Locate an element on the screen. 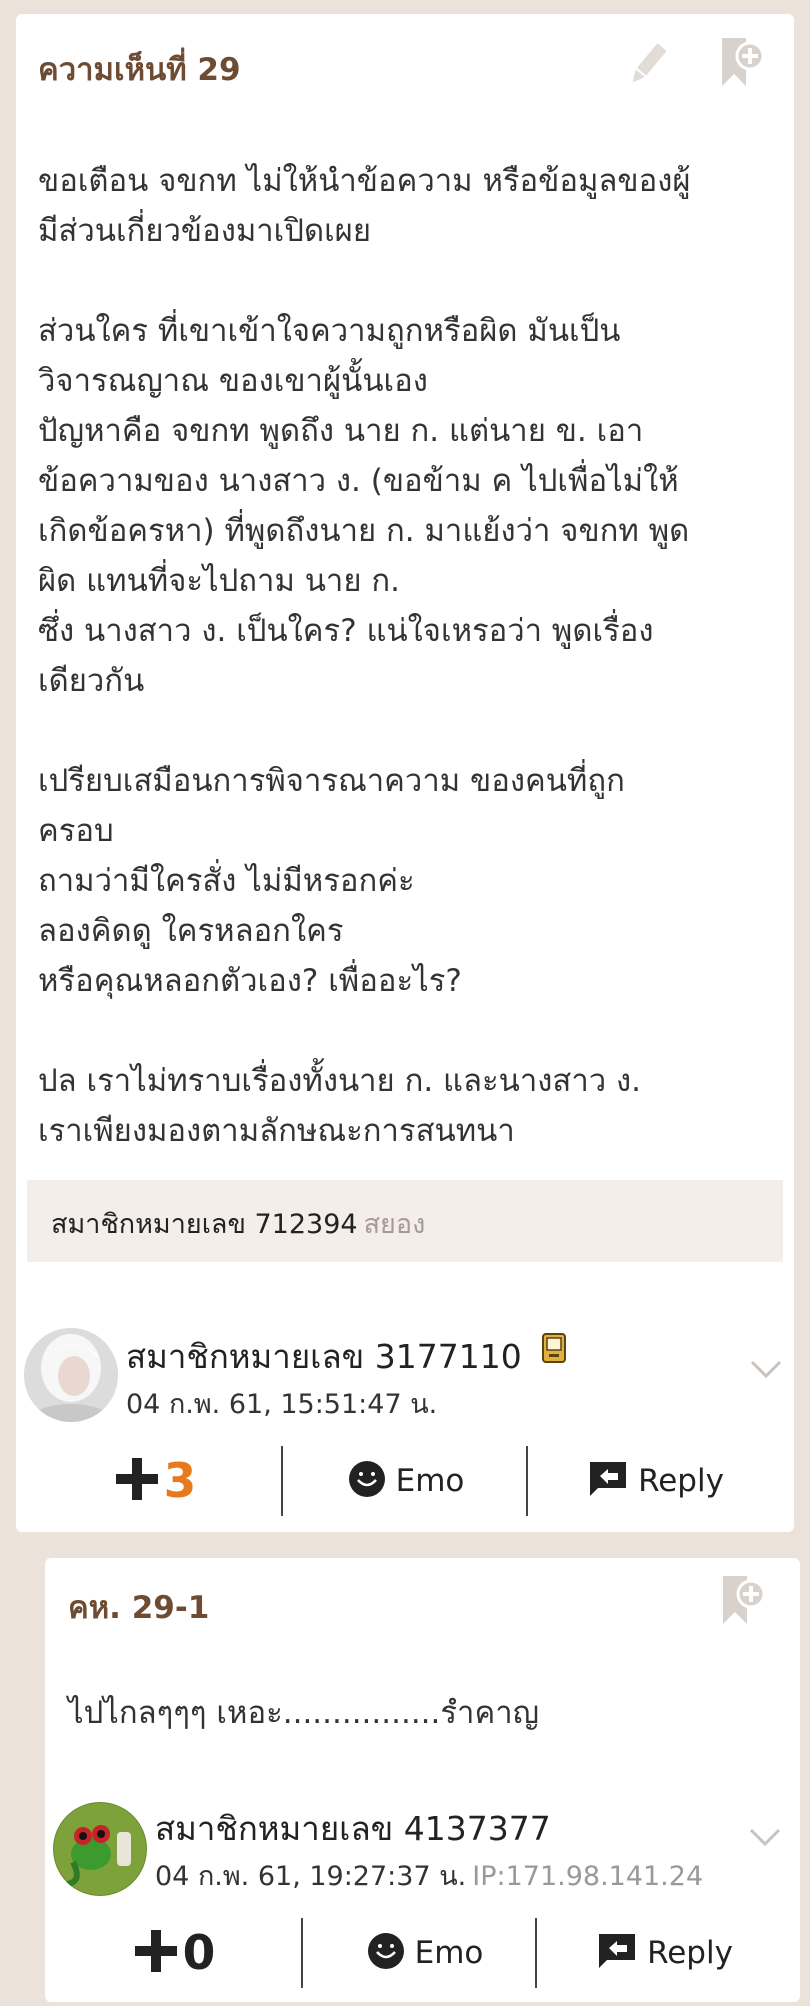  author-name: สมาชิกหมายเลข 3177110 is located at coordinates (324, 1356).